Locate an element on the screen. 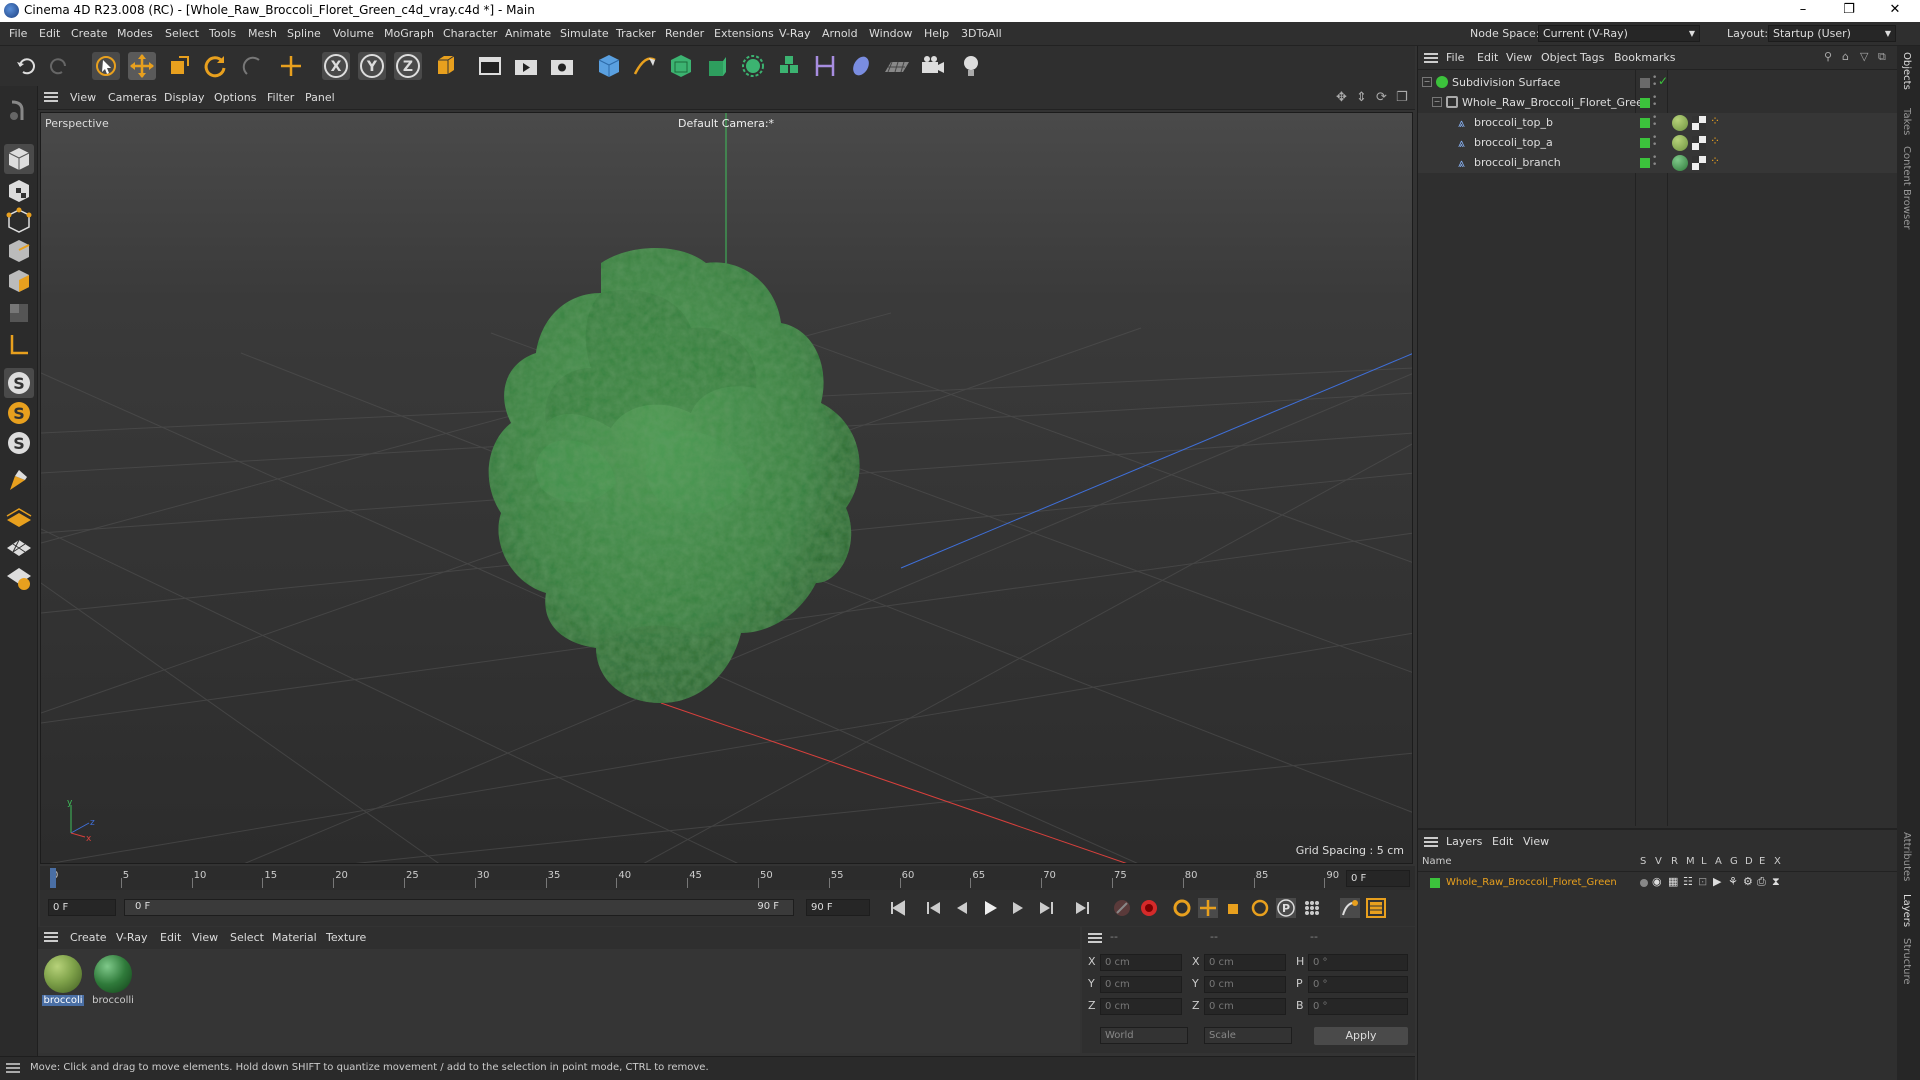  zoom-view-icon: ⇕ is located at coordinates (1361, 97).